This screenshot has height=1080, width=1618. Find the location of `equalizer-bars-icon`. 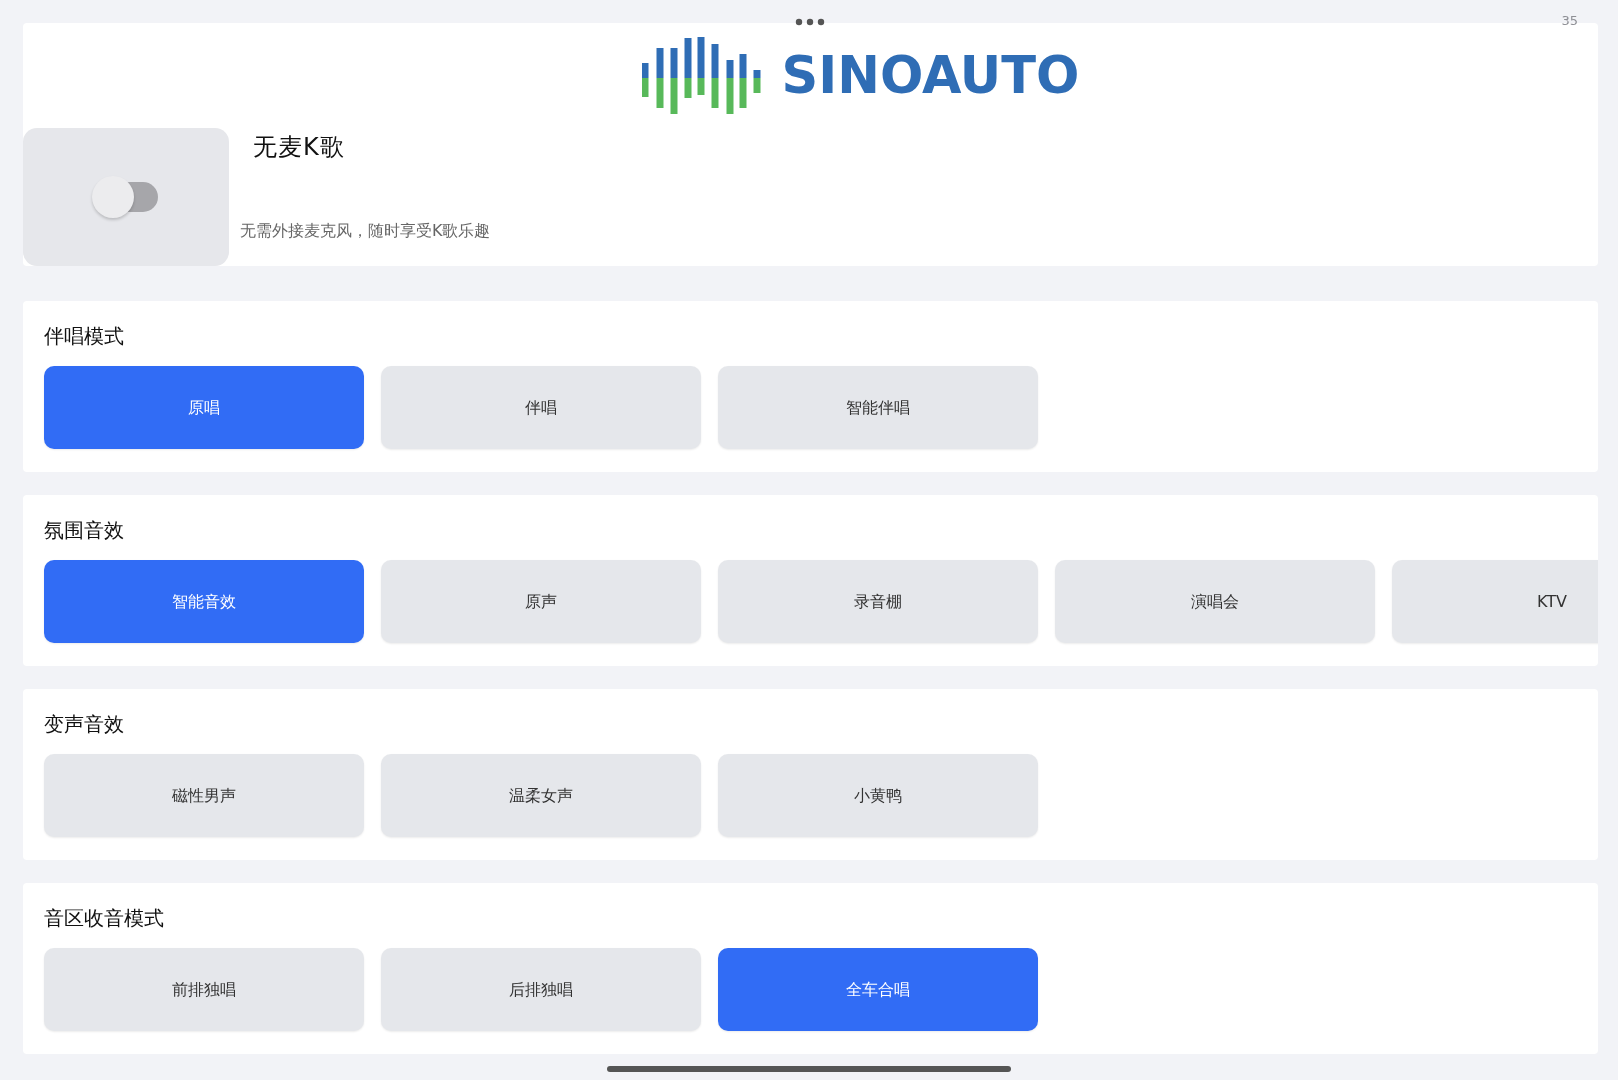

equalizer-bars-icon is located at coordinates (702, 75).